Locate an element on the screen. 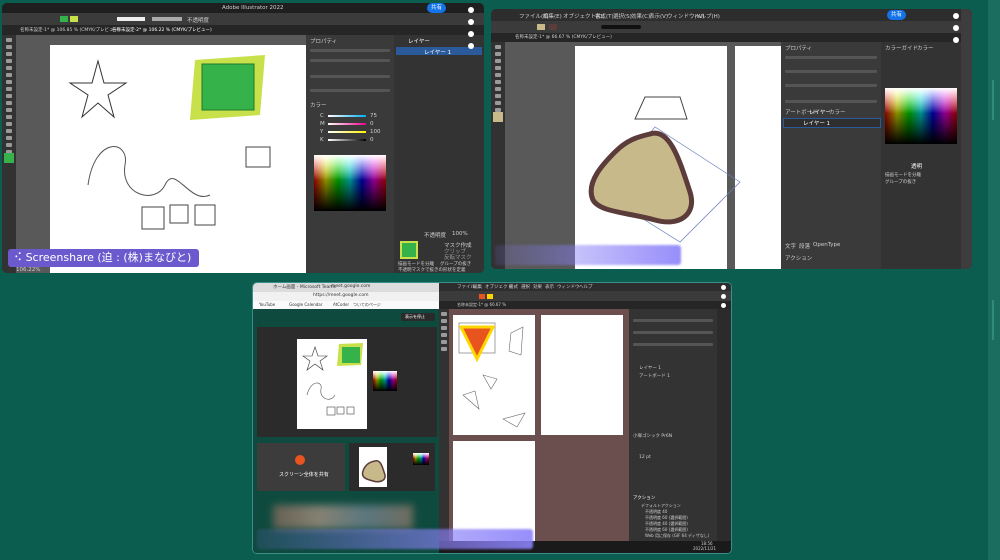  right-artwork is located at coordinates (664, 169).